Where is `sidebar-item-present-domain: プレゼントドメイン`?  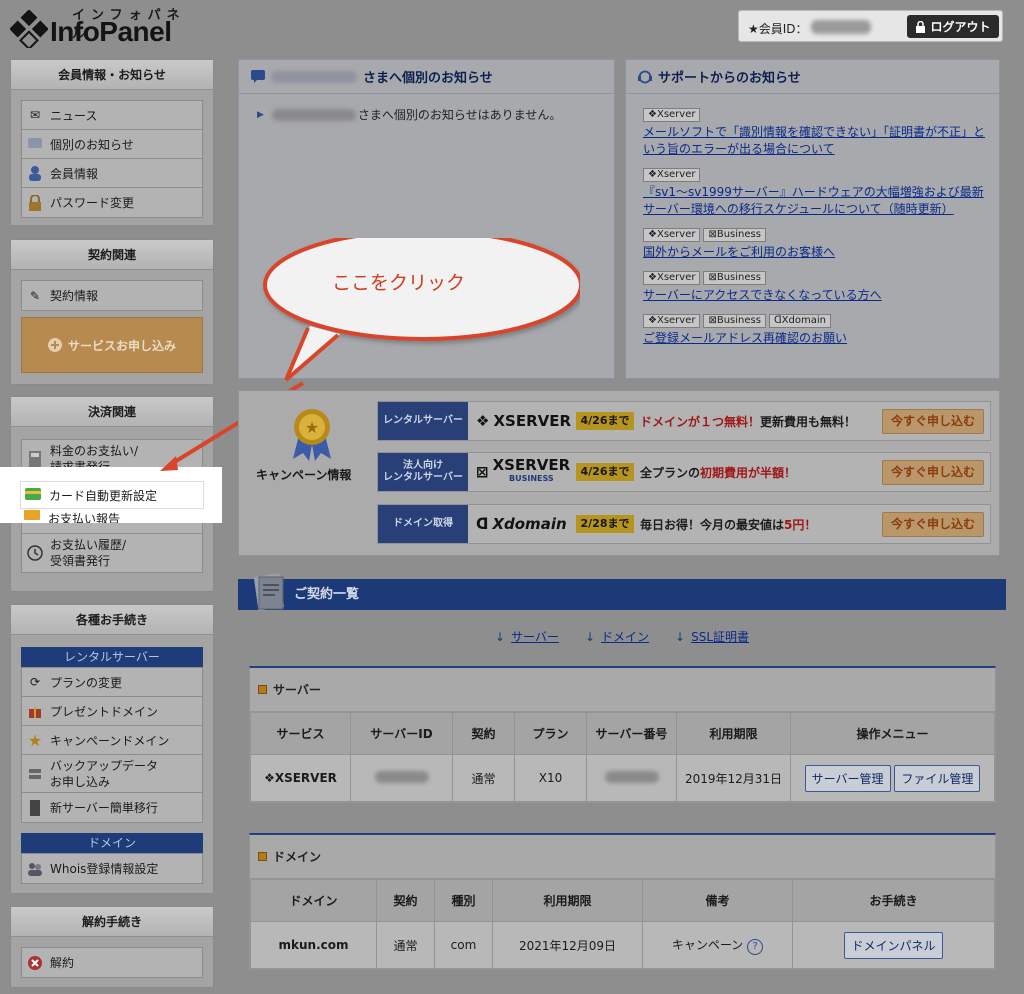 sidebar-item-present-domain: プレゼントドメイン is located at coordinates (112, 711).